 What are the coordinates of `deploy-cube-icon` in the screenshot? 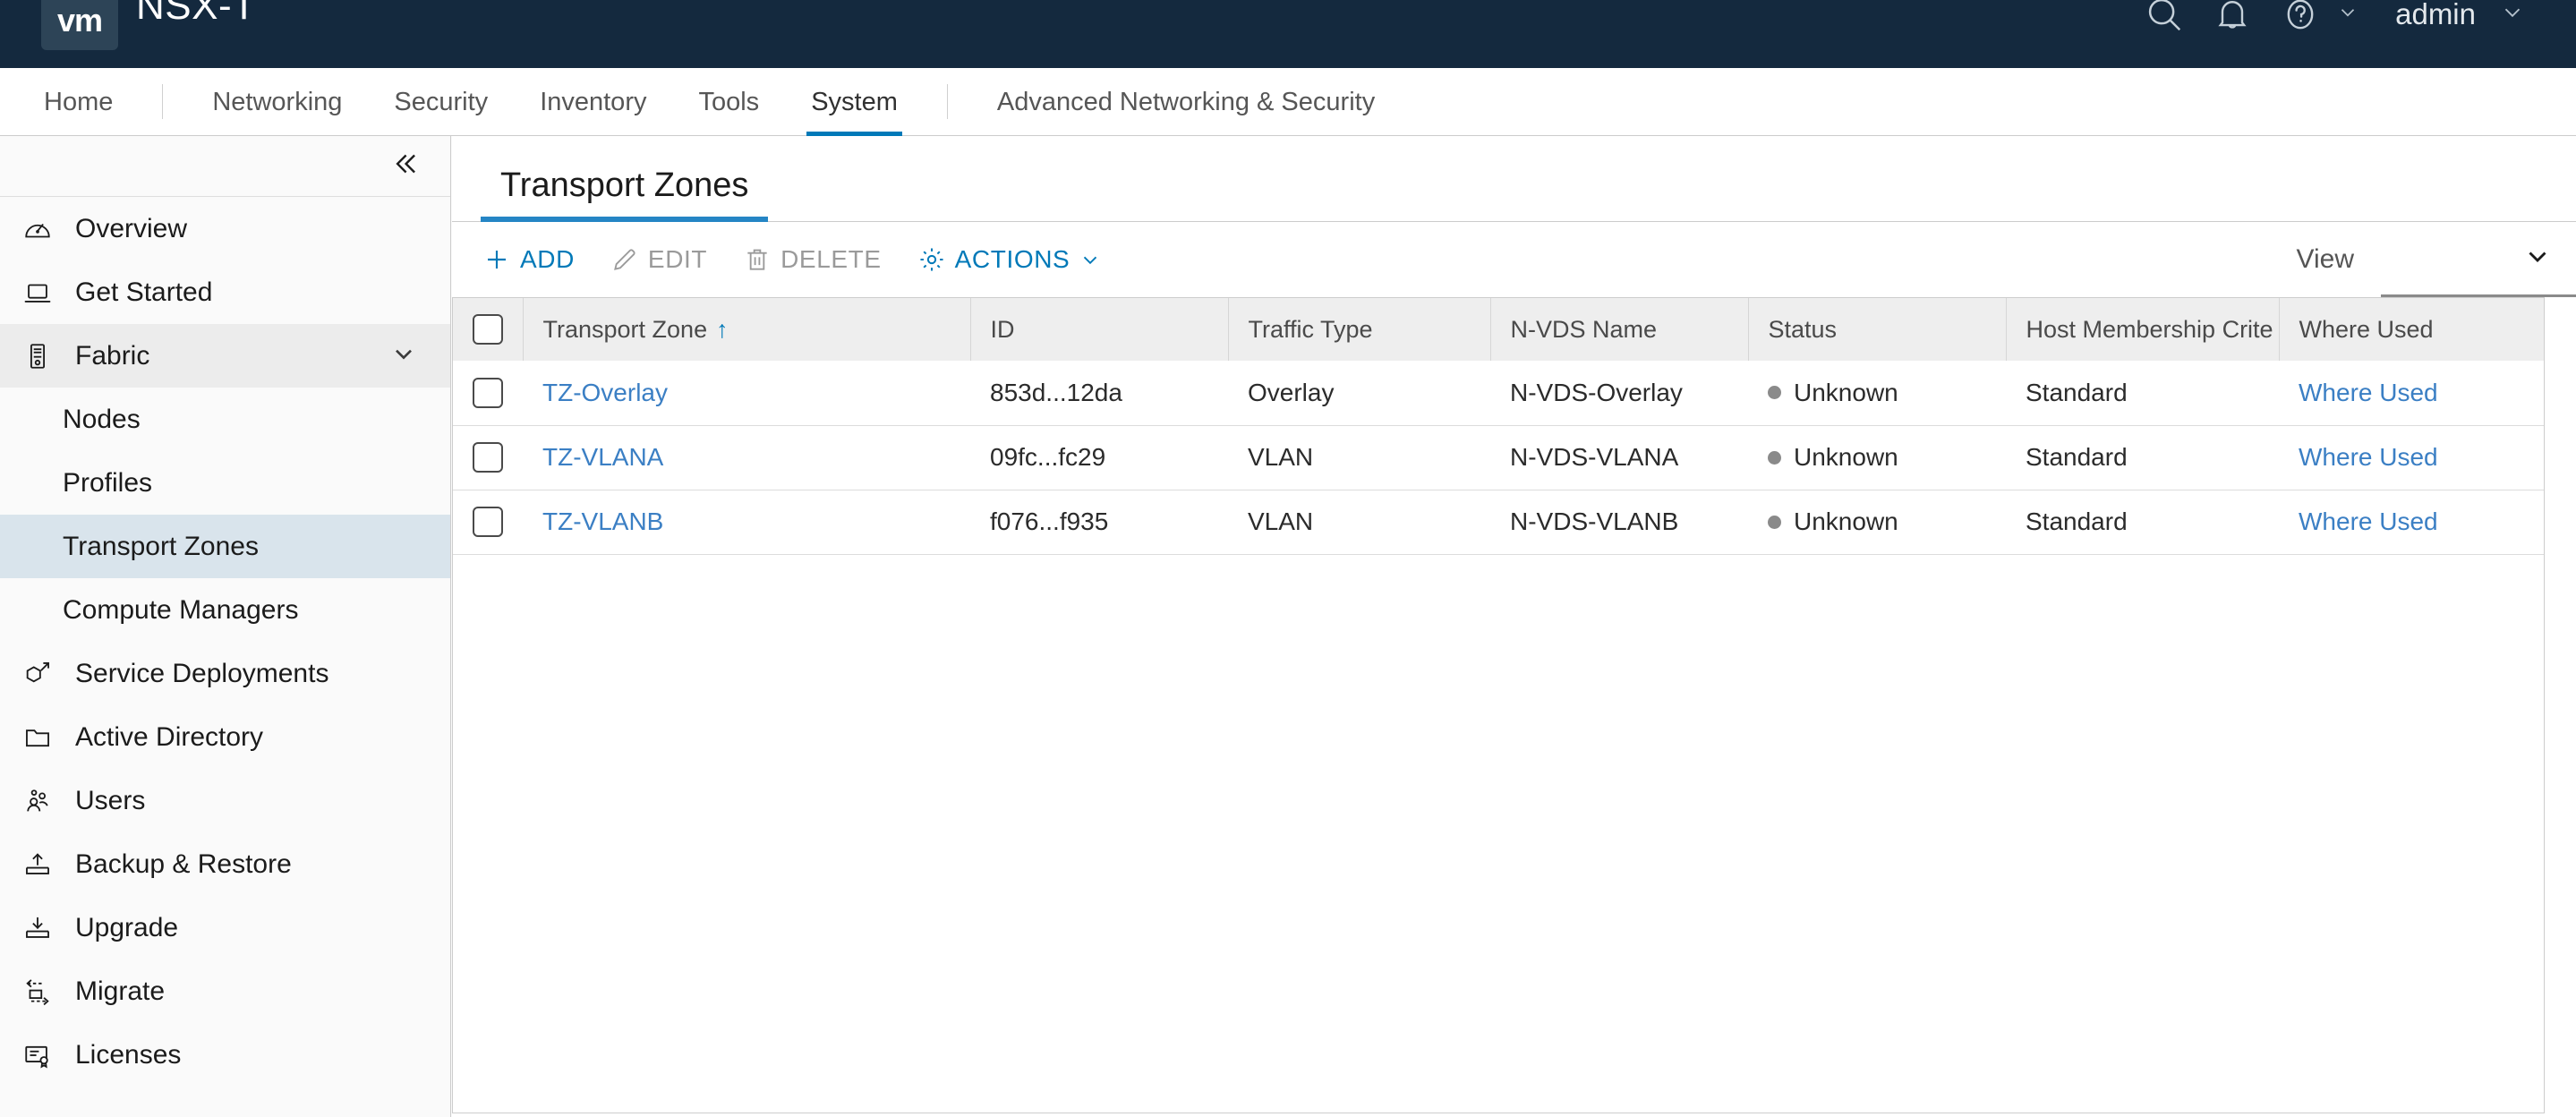 It's located at (37, 674).